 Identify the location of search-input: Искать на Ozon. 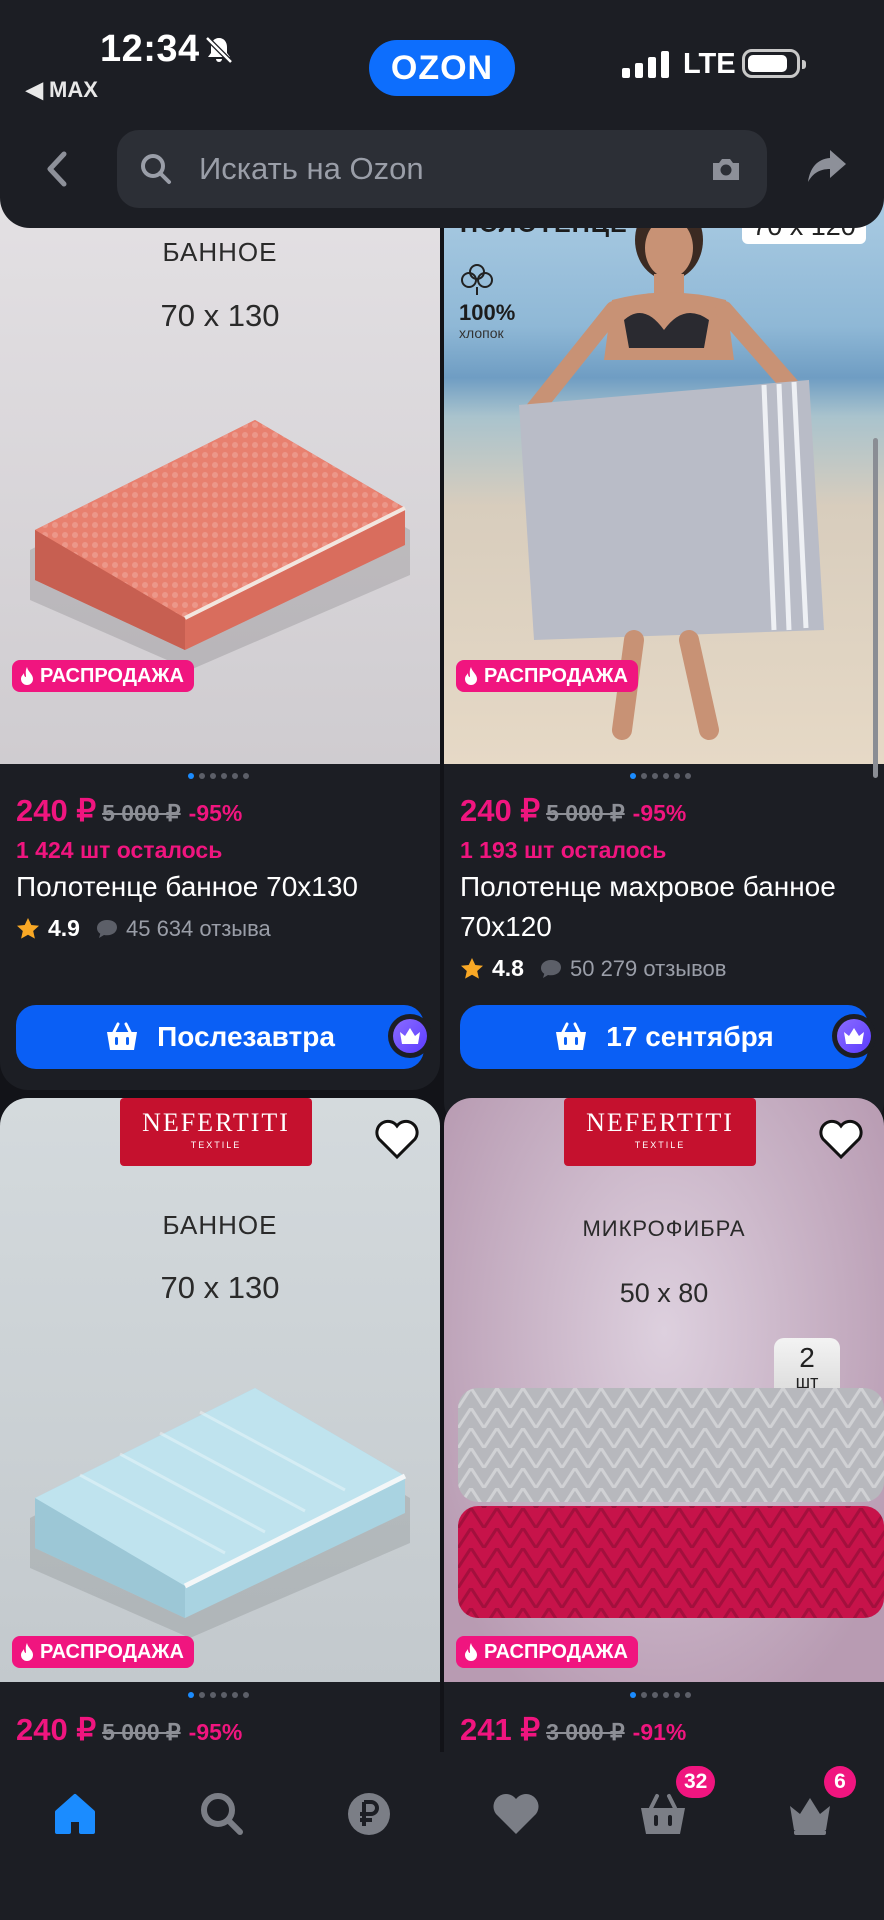
(442, 169).